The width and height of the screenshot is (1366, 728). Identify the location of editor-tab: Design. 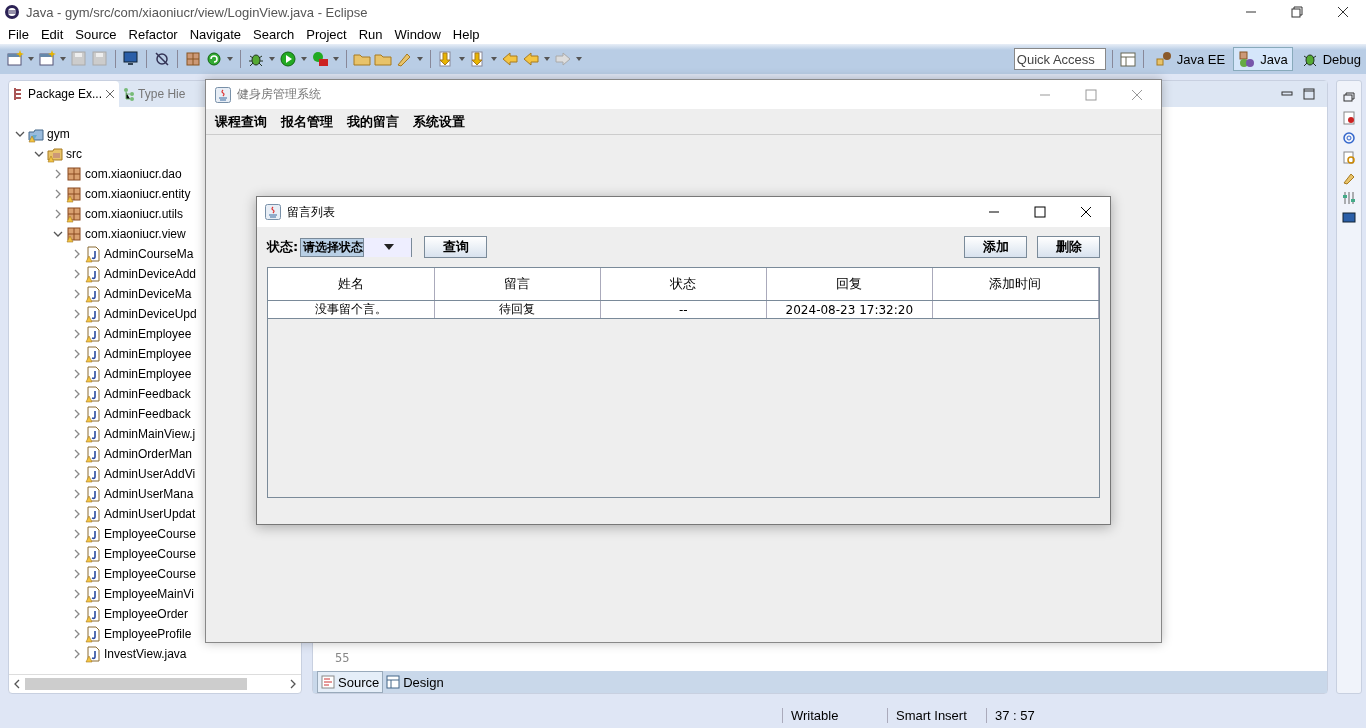
(415, 682).